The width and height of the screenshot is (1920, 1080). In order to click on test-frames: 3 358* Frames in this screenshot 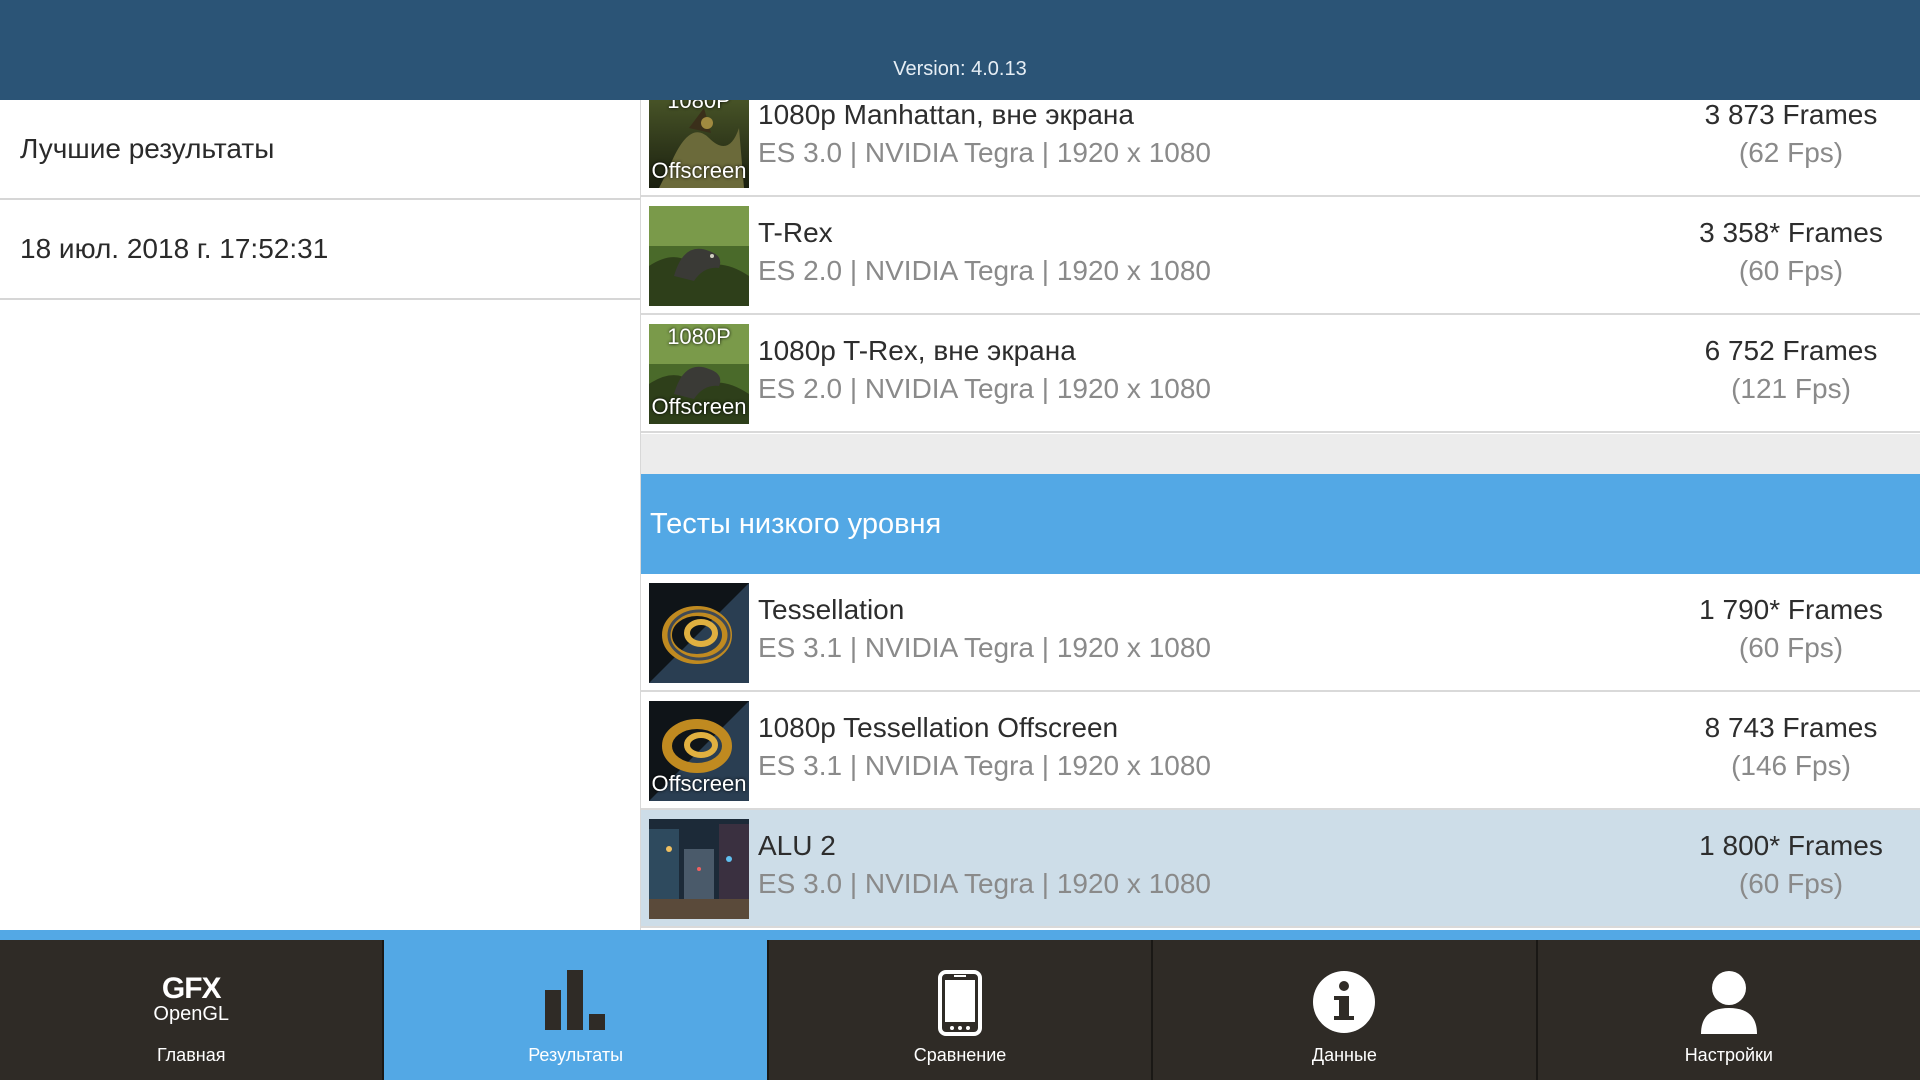, I will do `click(1791, 232)`.